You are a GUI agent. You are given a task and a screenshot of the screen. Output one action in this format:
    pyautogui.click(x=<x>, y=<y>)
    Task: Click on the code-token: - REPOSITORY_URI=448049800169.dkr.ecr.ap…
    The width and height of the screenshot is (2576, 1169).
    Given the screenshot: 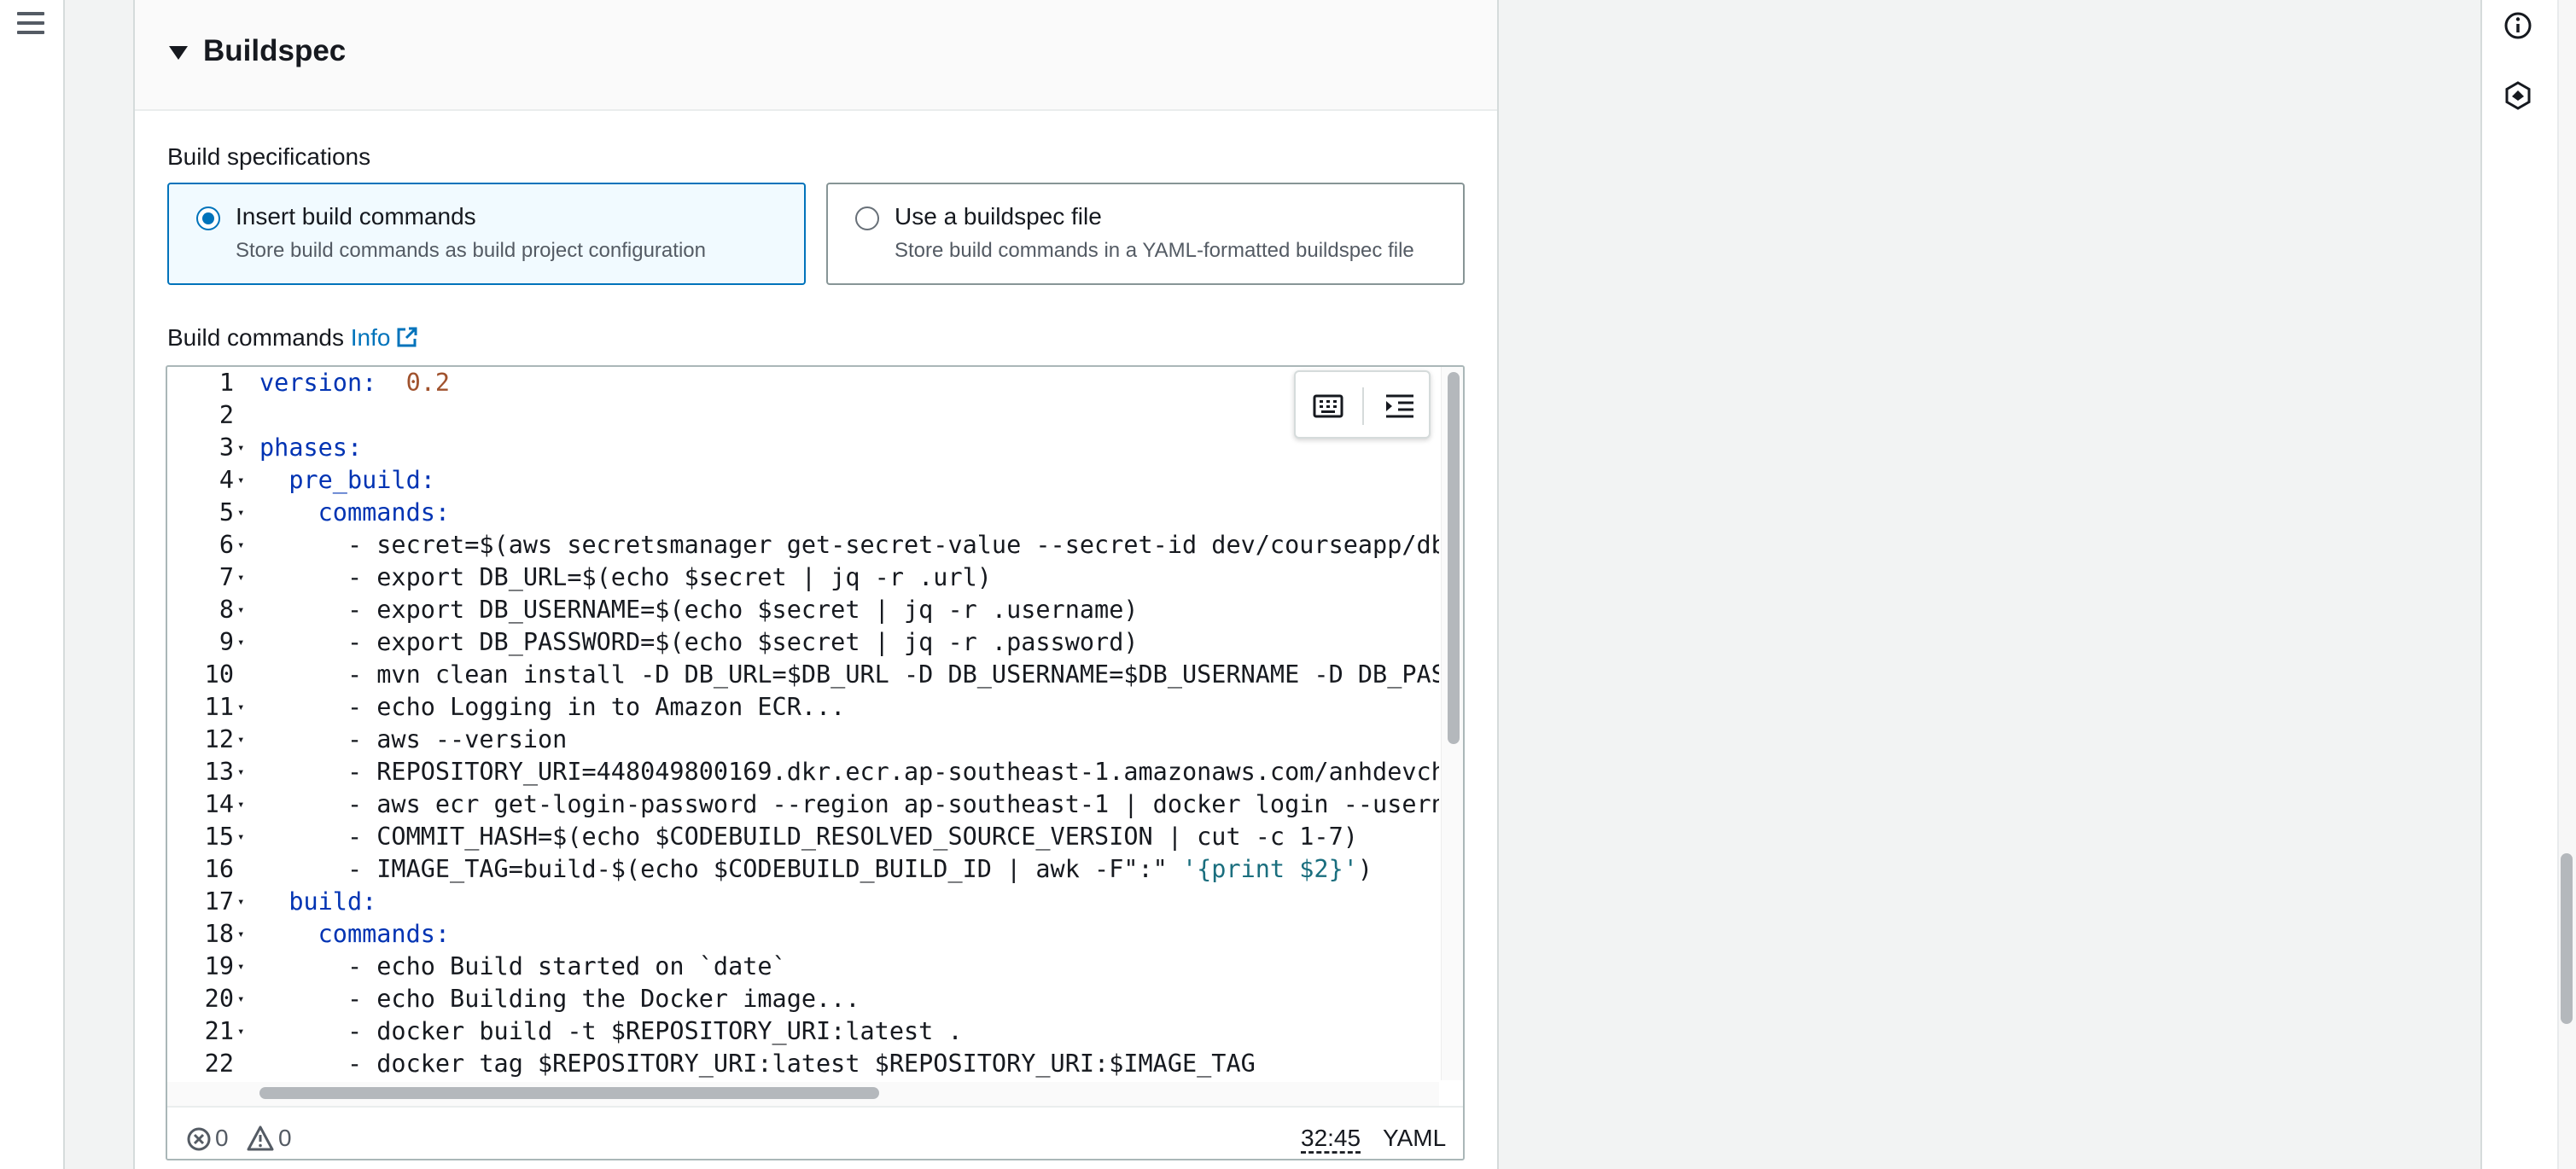 What is the action you would take?
    pyautogui.click(x=849, y=772)
    